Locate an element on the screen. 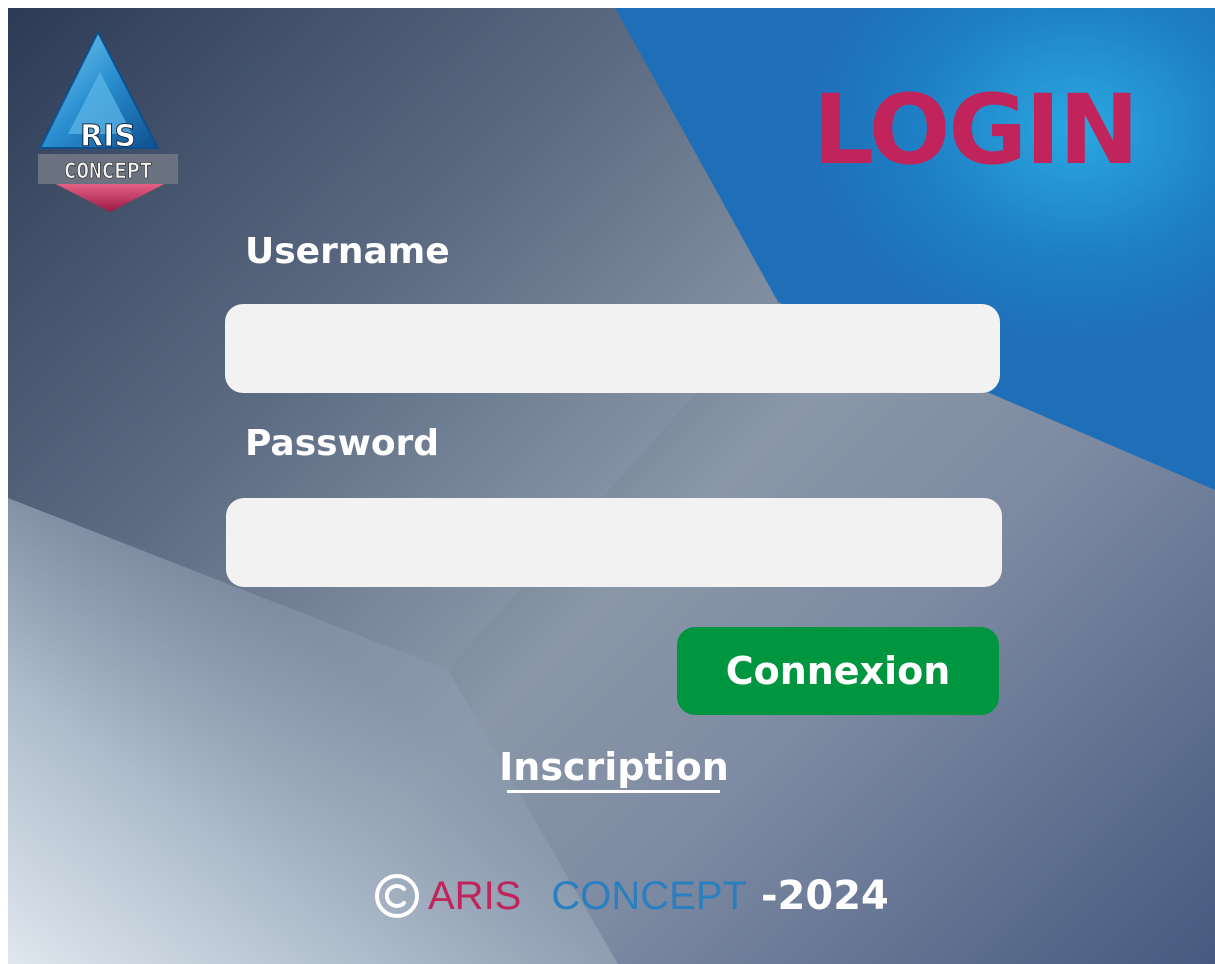 This screenshot has width=1215, height=964. footer-brand-concept: CONCEPT is located at coordinates (649, 895).